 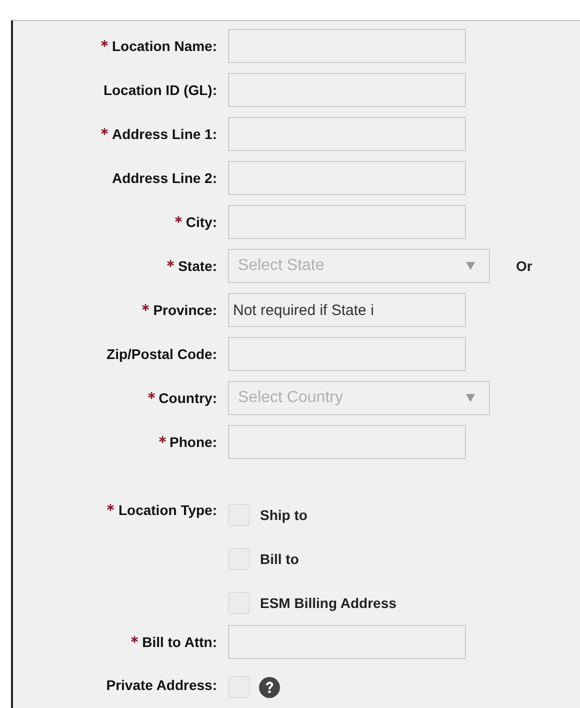 I want to click on field-label: Phone:, so click(x=193, y=442).